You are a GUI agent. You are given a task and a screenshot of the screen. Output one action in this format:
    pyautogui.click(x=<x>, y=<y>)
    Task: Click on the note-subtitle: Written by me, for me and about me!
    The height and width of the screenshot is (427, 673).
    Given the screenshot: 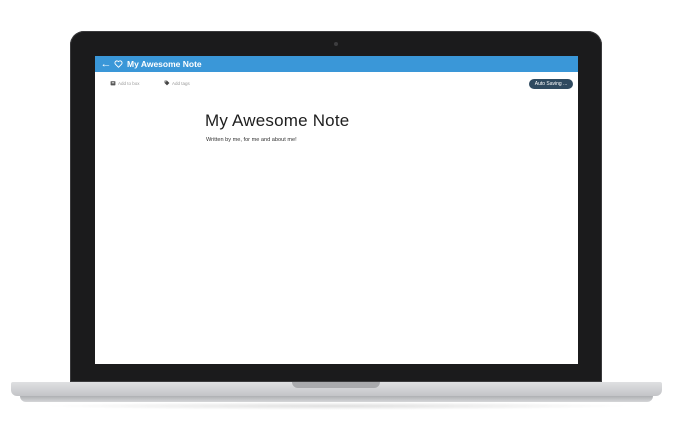 What is the action you would take?
    pyautogui.click(x=251, y=140)
    